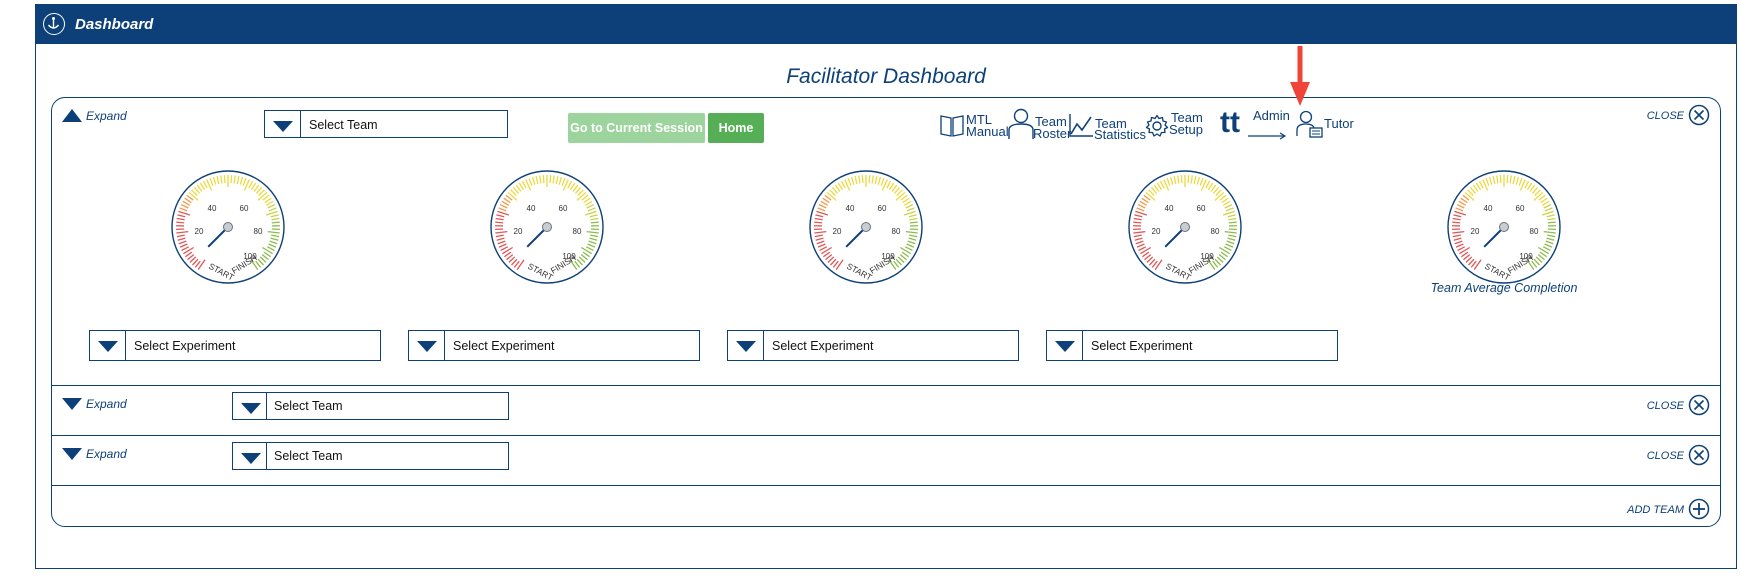 The image size is (1740, 578). What do you see at coordinates (1042, 125) in the screenshot?
I see `team-roster-link: Team Roster` at bounding box center [1042, 125].